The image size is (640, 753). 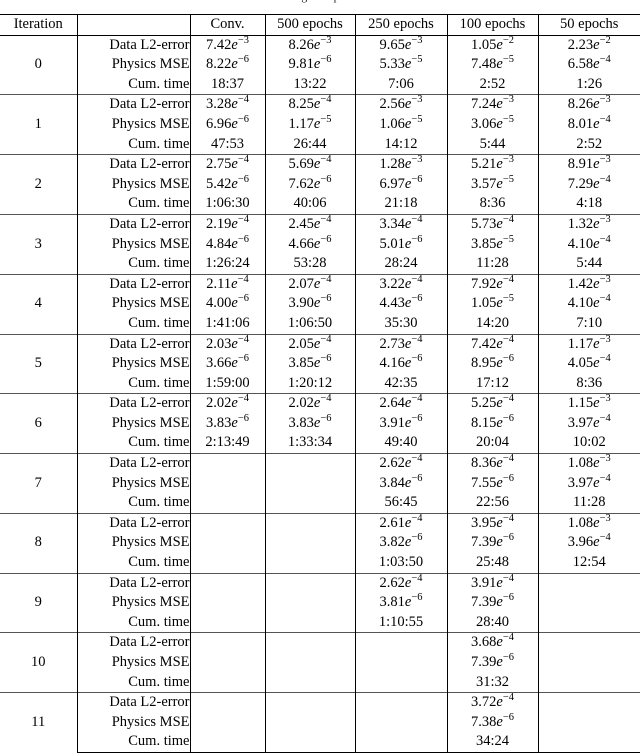 I want to click on cell-physics-mse-col2: 1.06e−5, so click(x=400, y=124).